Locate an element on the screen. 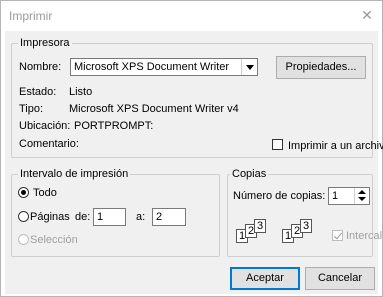 The height and width of the screenshot is (297, 383). spin-down-icon is located at coordinates (362, 199).